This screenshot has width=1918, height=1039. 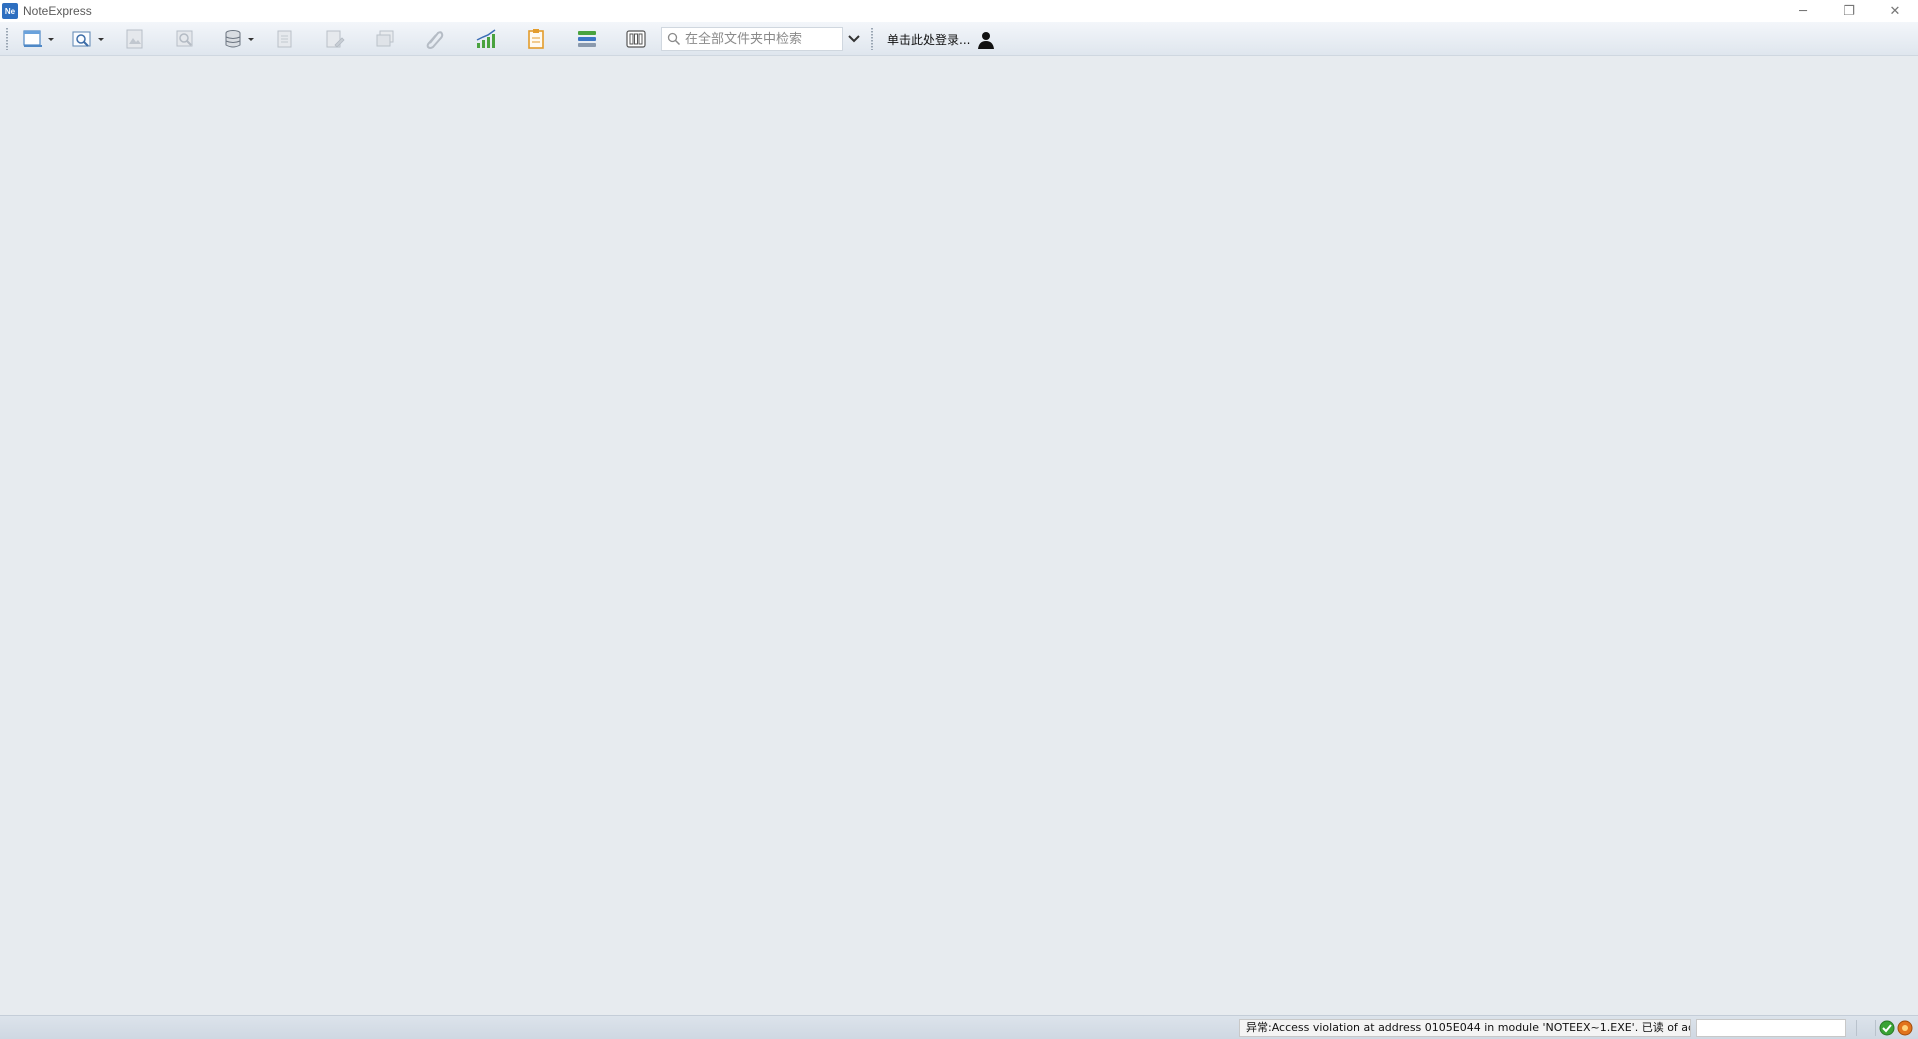 I want to click on search-icon, so click(x=674, y=39).